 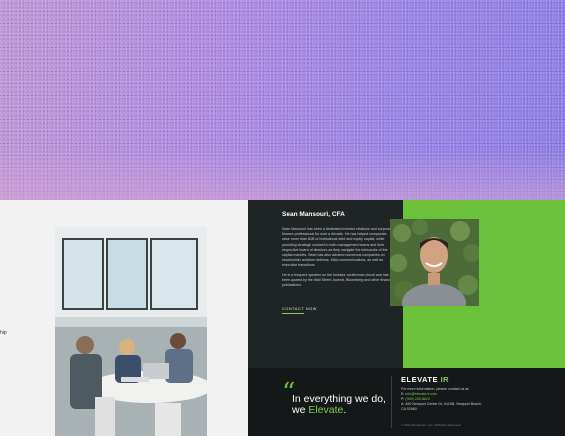 I want to click on contact-now-link: CONTACT NOW, so click(x=299, y=309).